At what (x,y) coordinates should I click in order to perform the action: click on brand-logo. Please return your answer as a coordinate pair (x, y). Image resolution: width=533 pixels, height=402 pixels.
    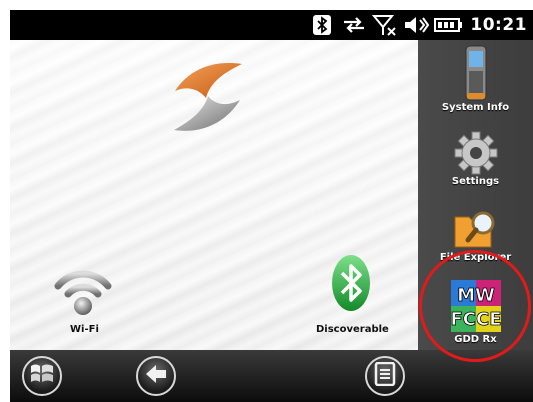
    Looking at the image, I should click on (207, 98).